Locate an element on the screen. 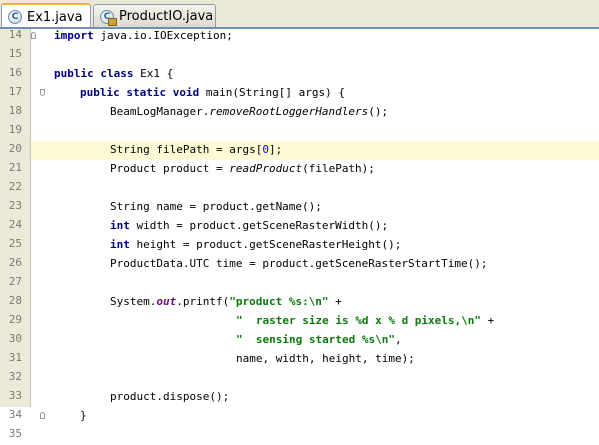 The width and height of the screenshot is (599, 445). code-token: name, width, height, time); is located at coordinates (325, 358).